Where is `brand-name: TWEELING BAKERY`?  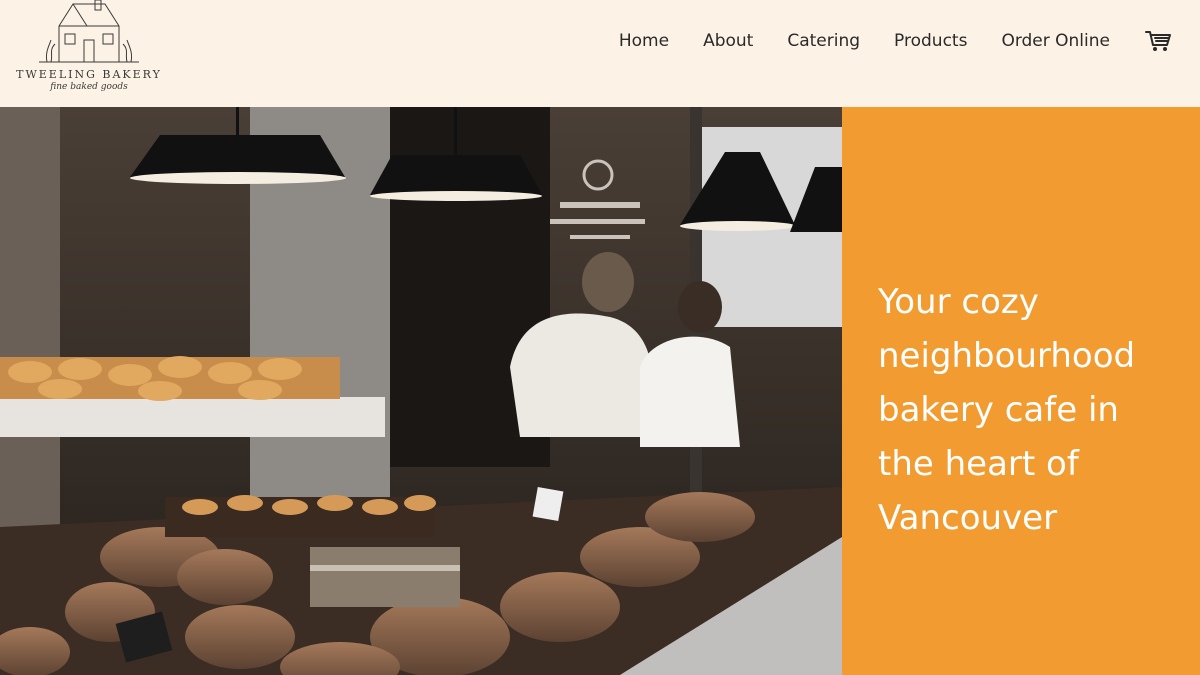 brand-name: TWEELING BAKERY is located at coordinates (89, 74).